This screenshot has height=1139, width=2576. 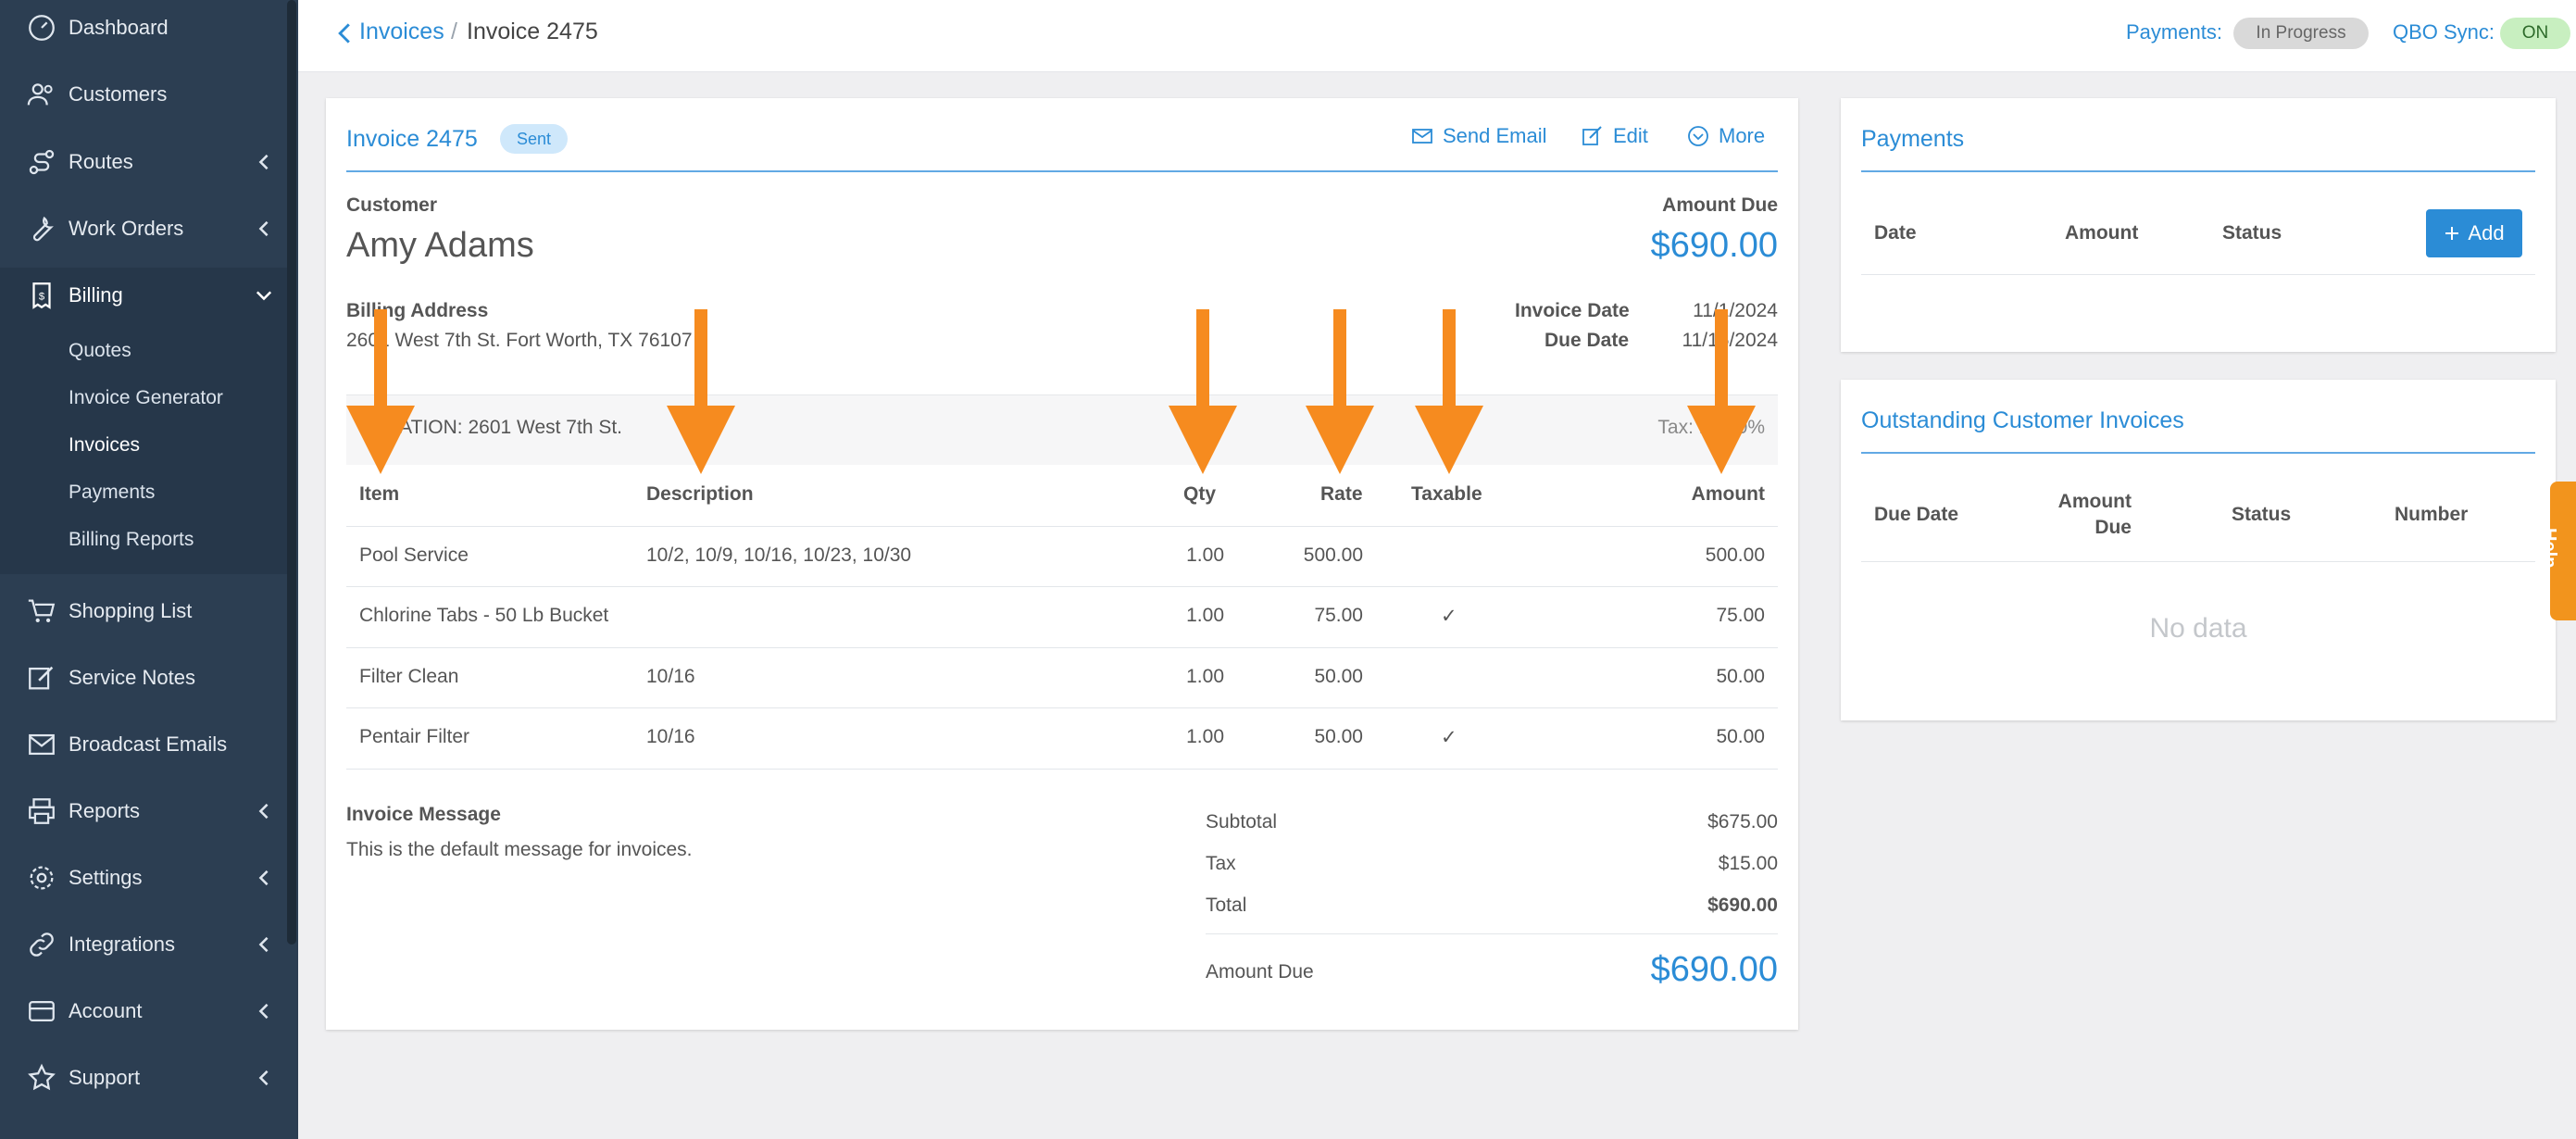 What do you see at coordinates (131, 540) in the screenshot?
I see `sidebar-sub-billing-reports: Billing Reports` at bounding box center [131, 540].